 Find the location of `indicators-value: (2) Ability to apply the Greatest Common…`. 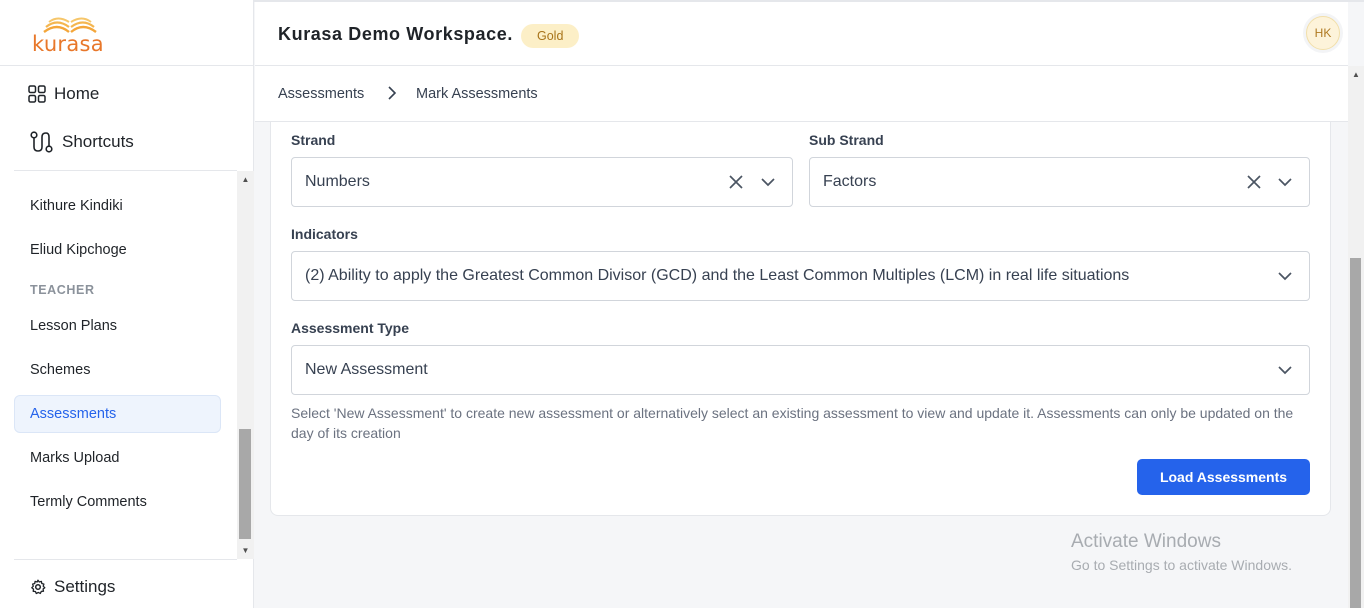

indicators-value: (2) Ability to apply the Greatest Common… is located at coordinates (717, 275).